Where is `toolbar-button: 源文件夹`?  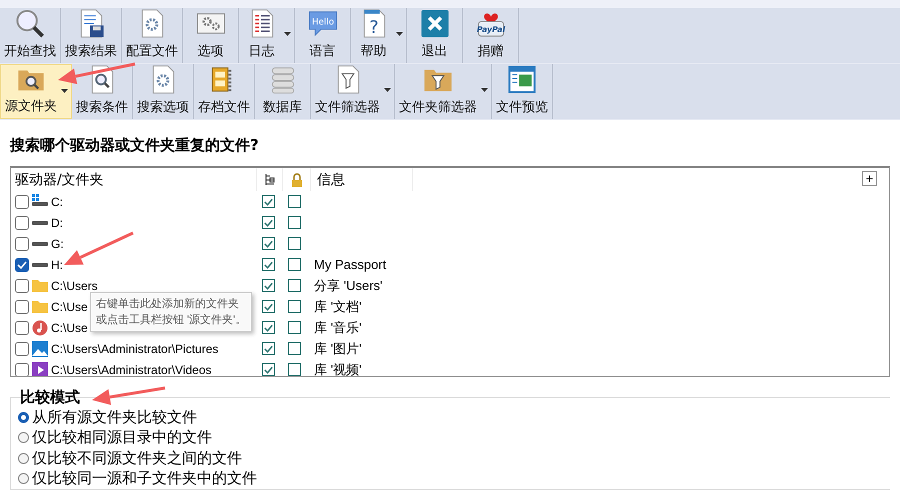
toolbar-button: 源文件夹 is located at coordinates (36, 91).